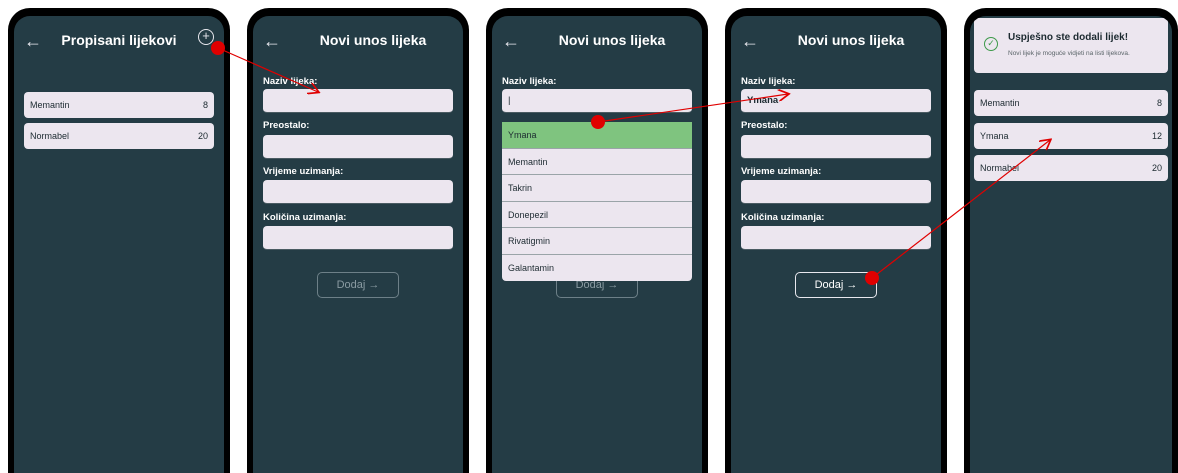 The width and height of the screenshot is (1178, 473). What do you see at coordinates (597, 188) in the screenshot?
I see `dropdown-option: Takrin` at bounding box center [597, 188].